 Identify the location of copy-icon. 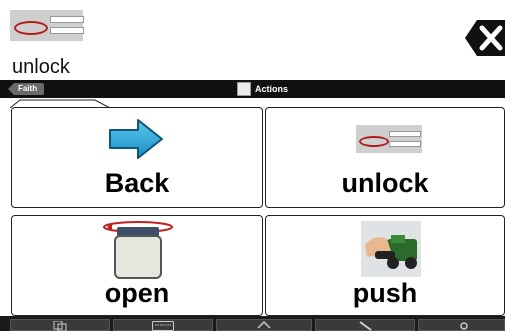
(60, 326).